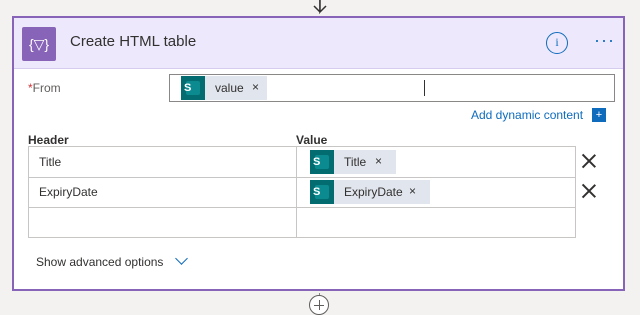  Describe the element at coordinates (599, 115) in the screenshot. I see `add-dynamic-content-icon: +` at that location.